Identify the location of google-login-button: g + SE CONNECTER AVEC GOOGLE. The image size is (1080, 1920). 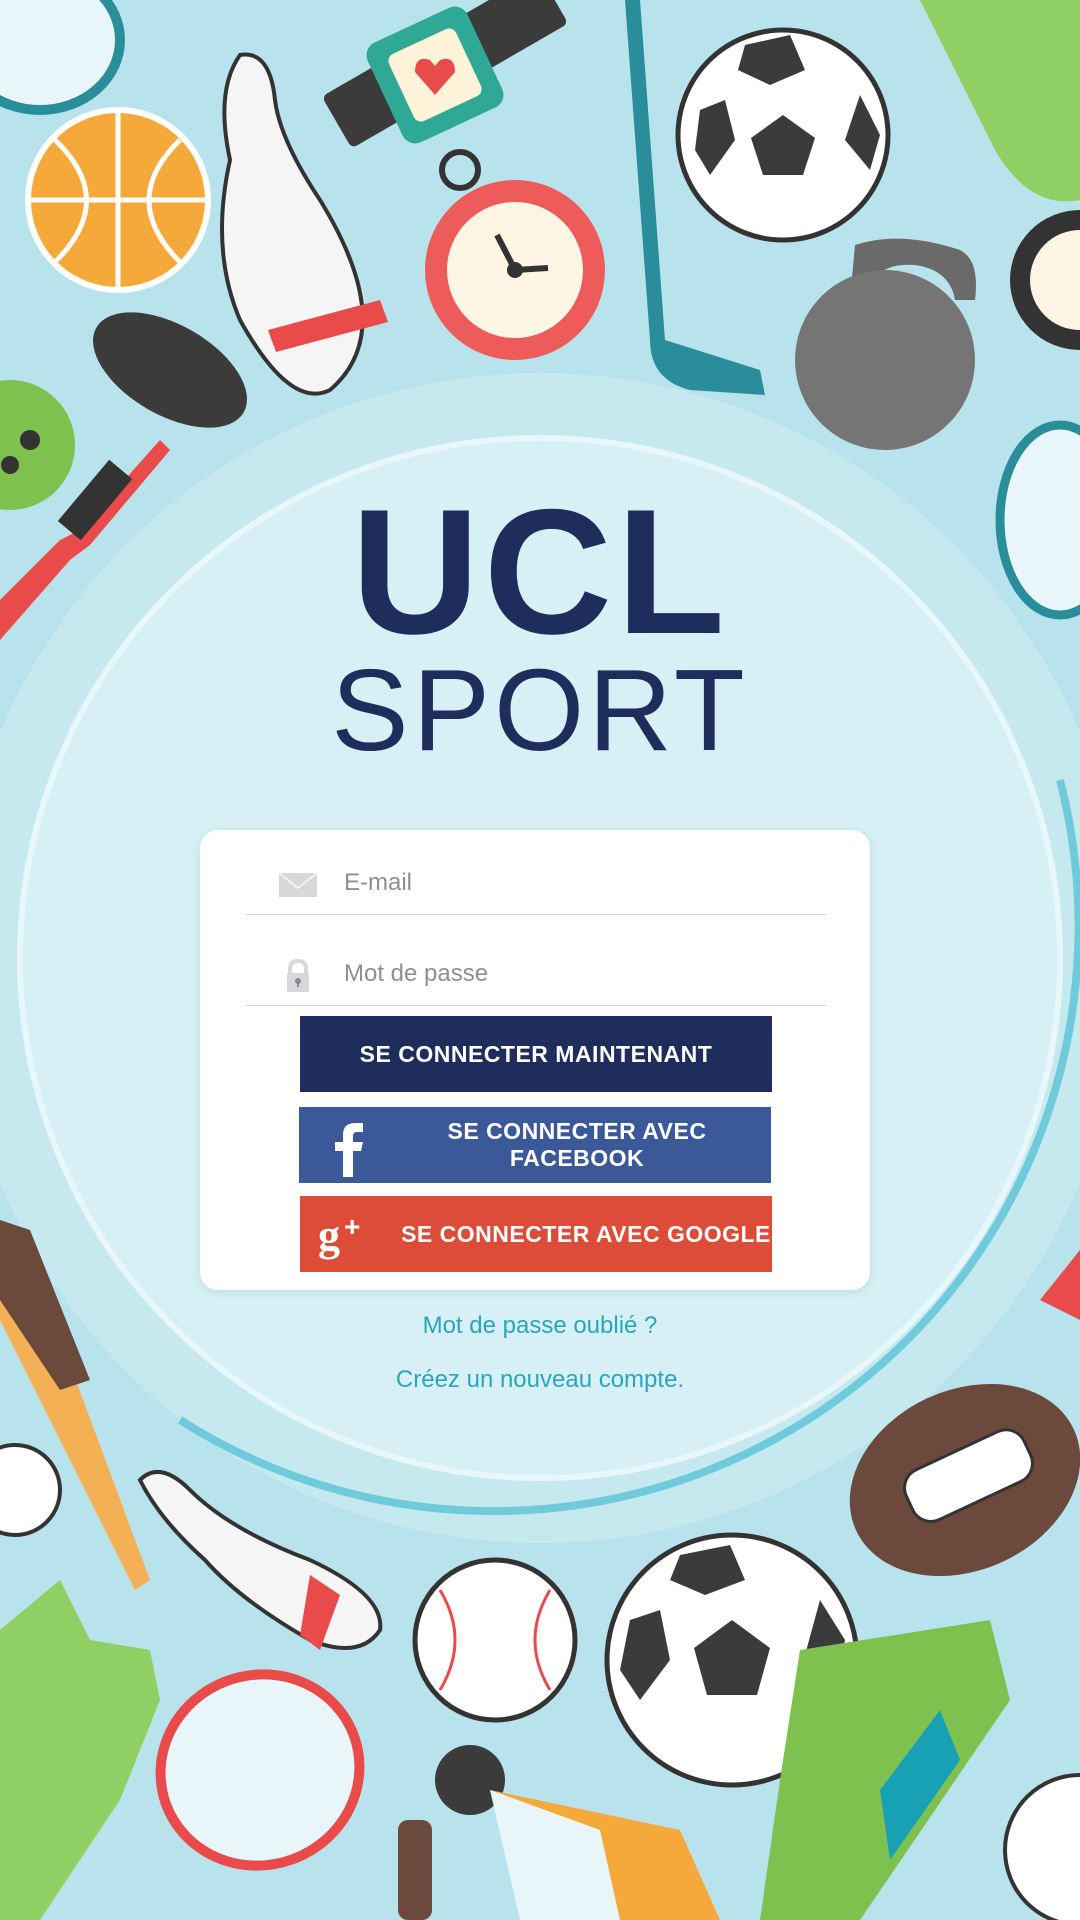
(536, 1234).